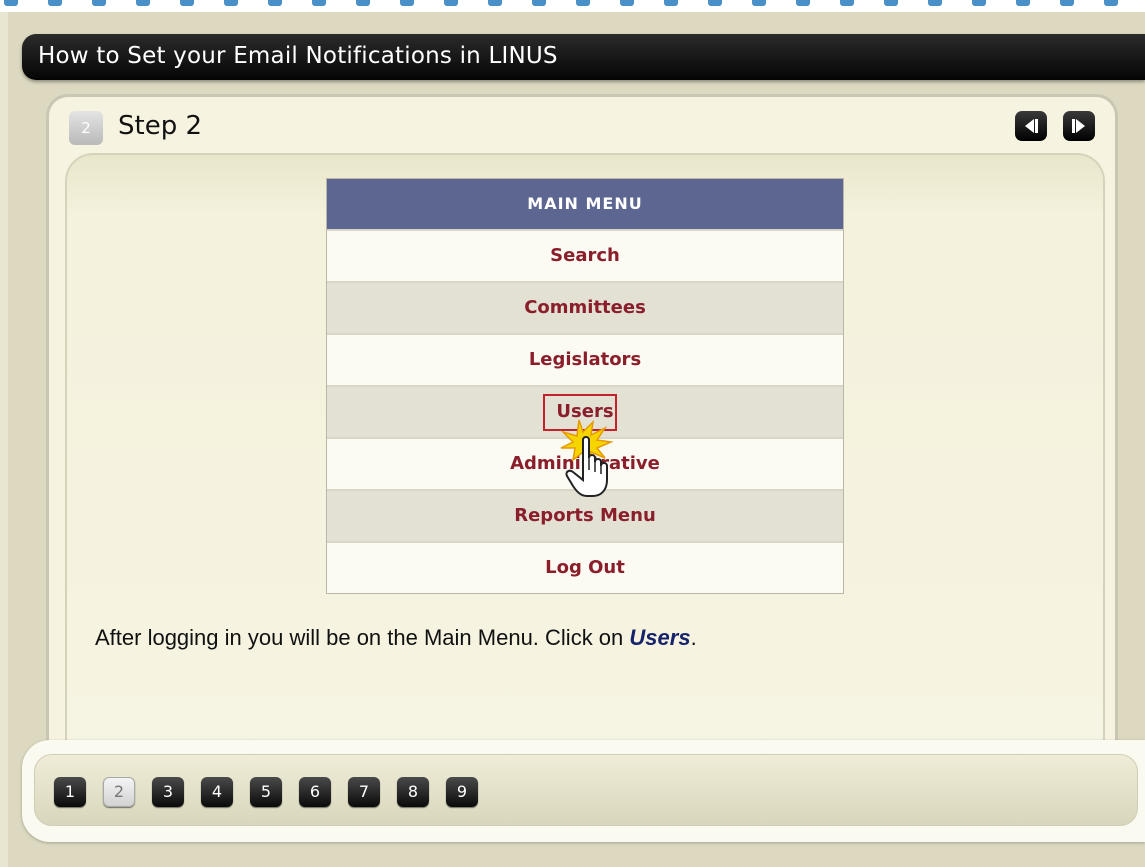  I want to click on step-pagination-tray: 1 2 3 4 5 6 7 8 9, so click(586, 790).